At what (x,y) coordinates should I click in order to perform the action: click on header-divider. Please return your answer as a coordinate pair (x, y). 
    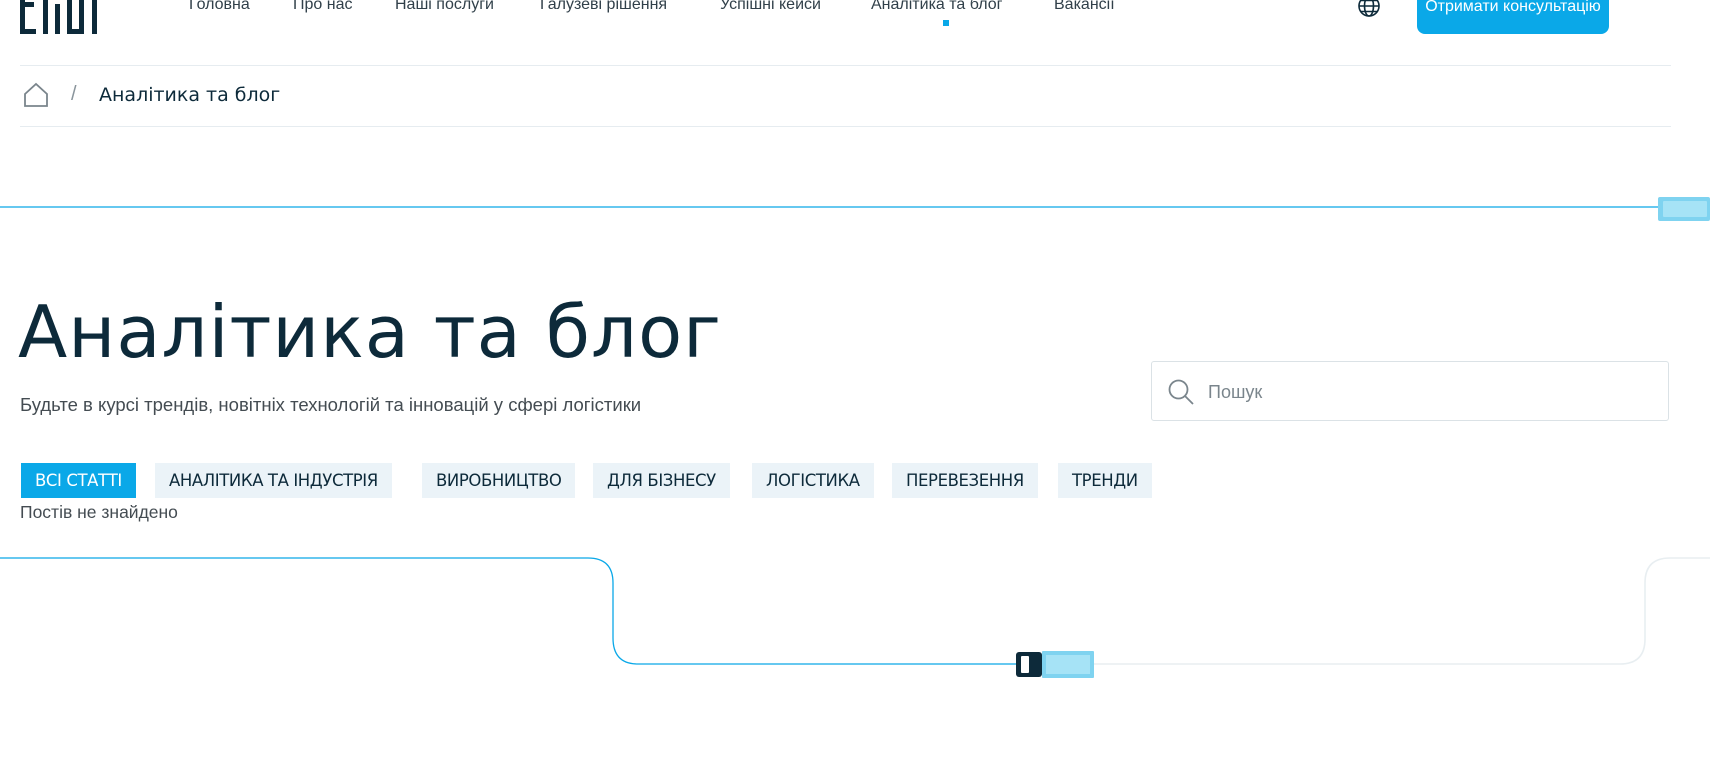
    Looking at the image, I should click on (845, 65).